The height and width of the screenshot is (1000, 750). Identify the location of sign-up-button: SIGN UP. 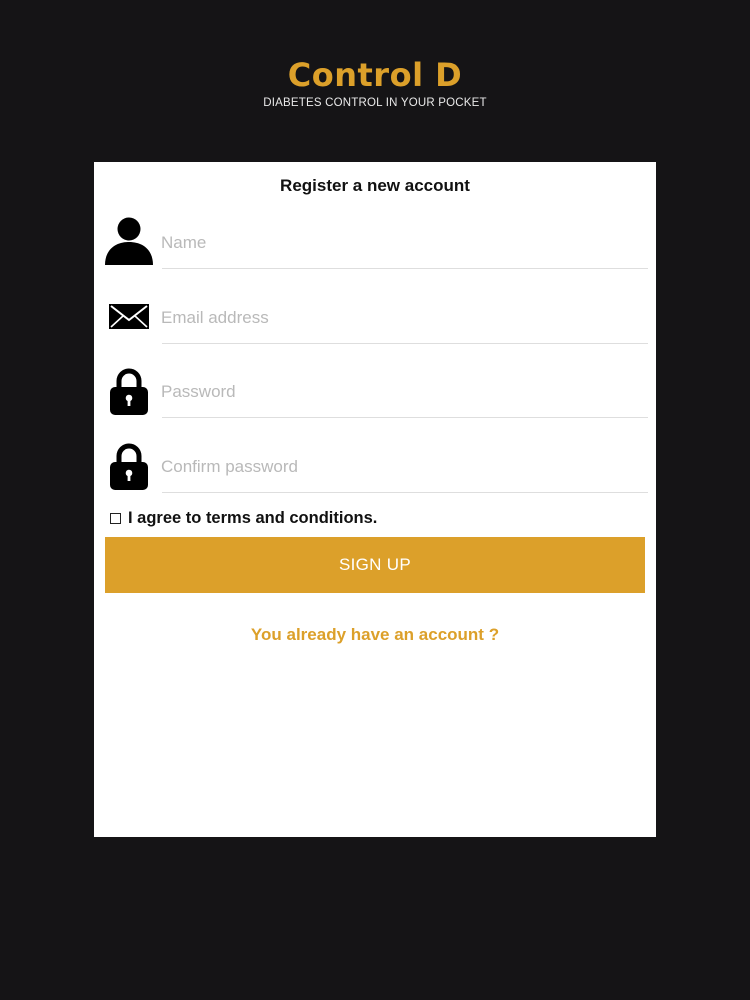
(375, 565).